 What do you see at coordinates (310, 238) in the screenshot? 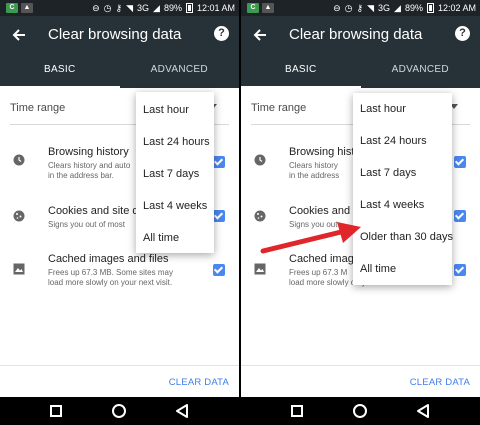
I see `red-annotation-arrow-icon` at bounding box center [310, 238].